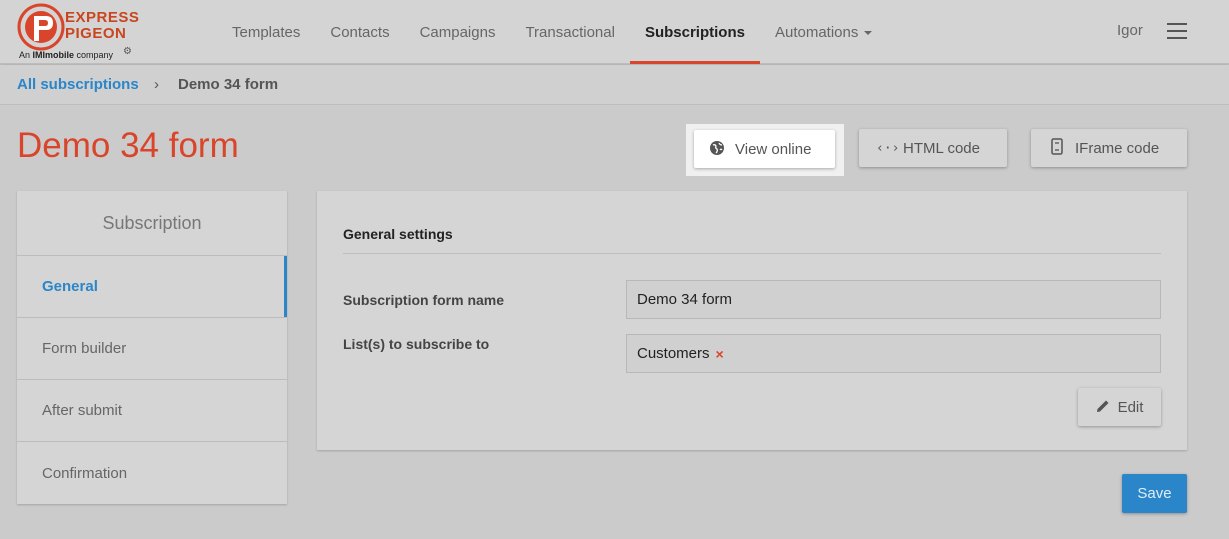  Describe the element at coordinates (720, 354) in the screenshot. I see `remove-tag-icon: ×` at that location.